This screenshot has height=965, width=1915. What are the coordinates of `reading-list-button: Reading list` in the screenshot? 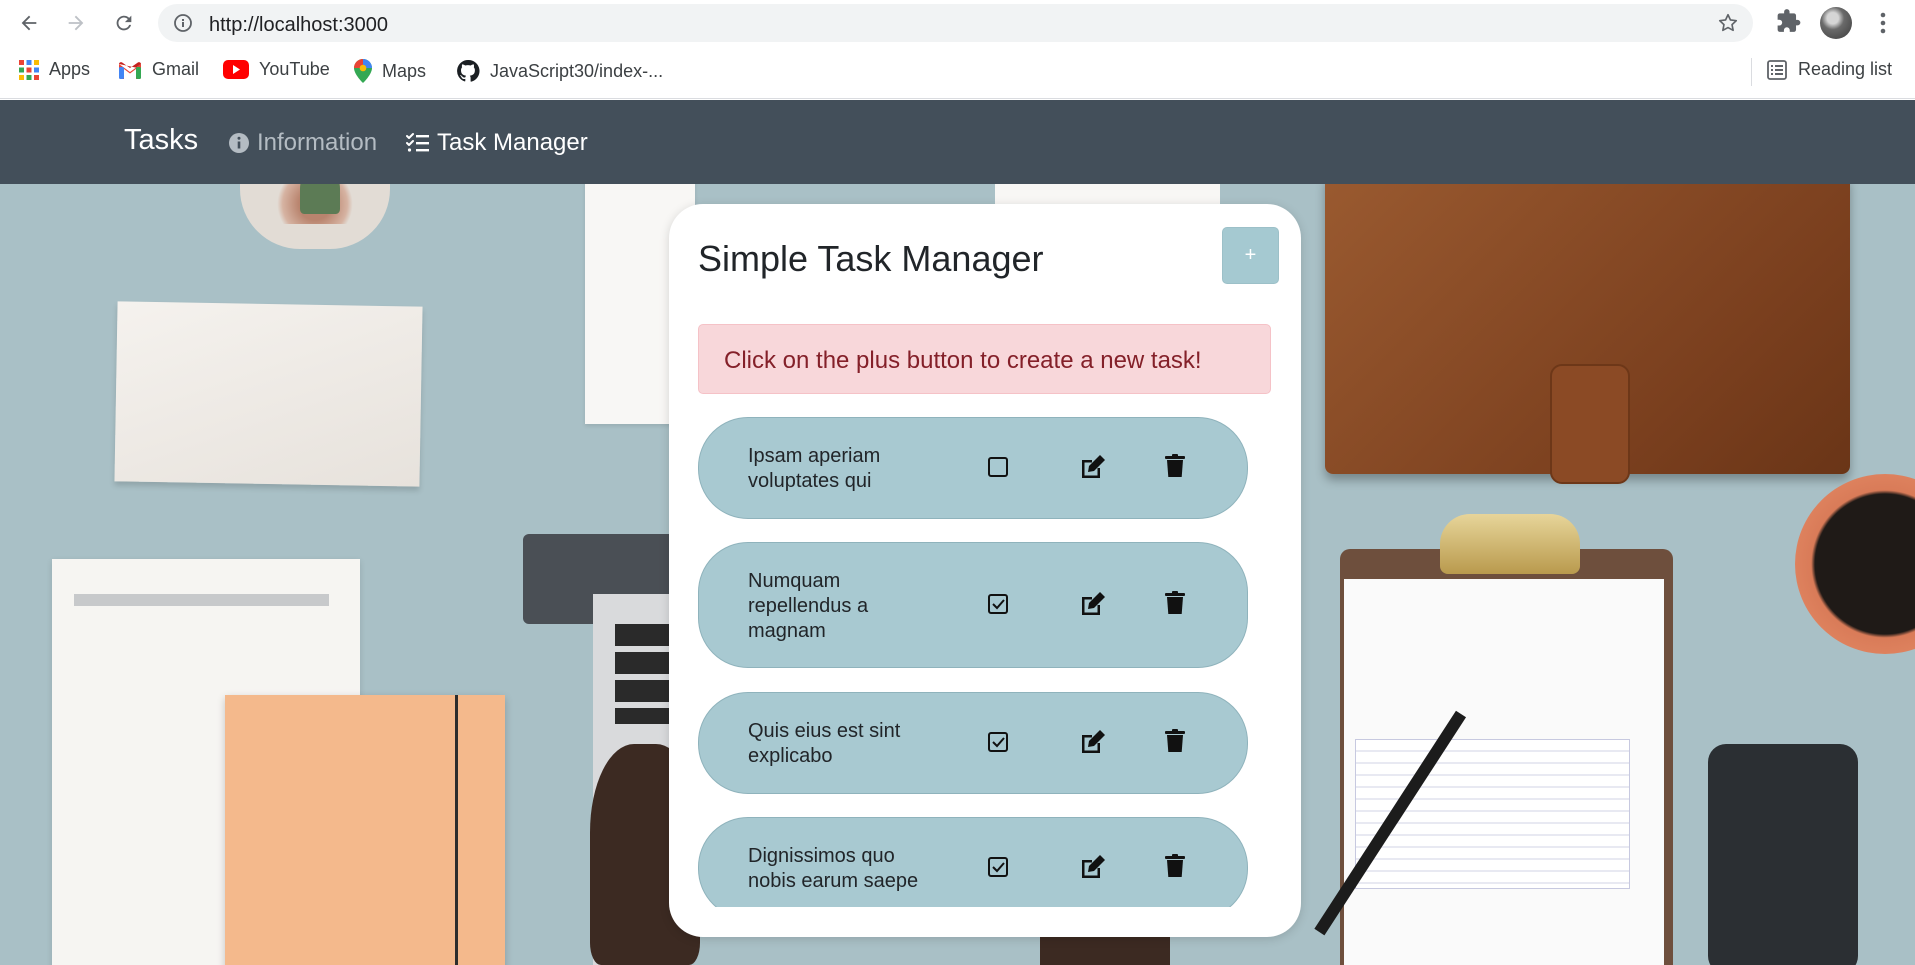 It's located at (1829, 69).